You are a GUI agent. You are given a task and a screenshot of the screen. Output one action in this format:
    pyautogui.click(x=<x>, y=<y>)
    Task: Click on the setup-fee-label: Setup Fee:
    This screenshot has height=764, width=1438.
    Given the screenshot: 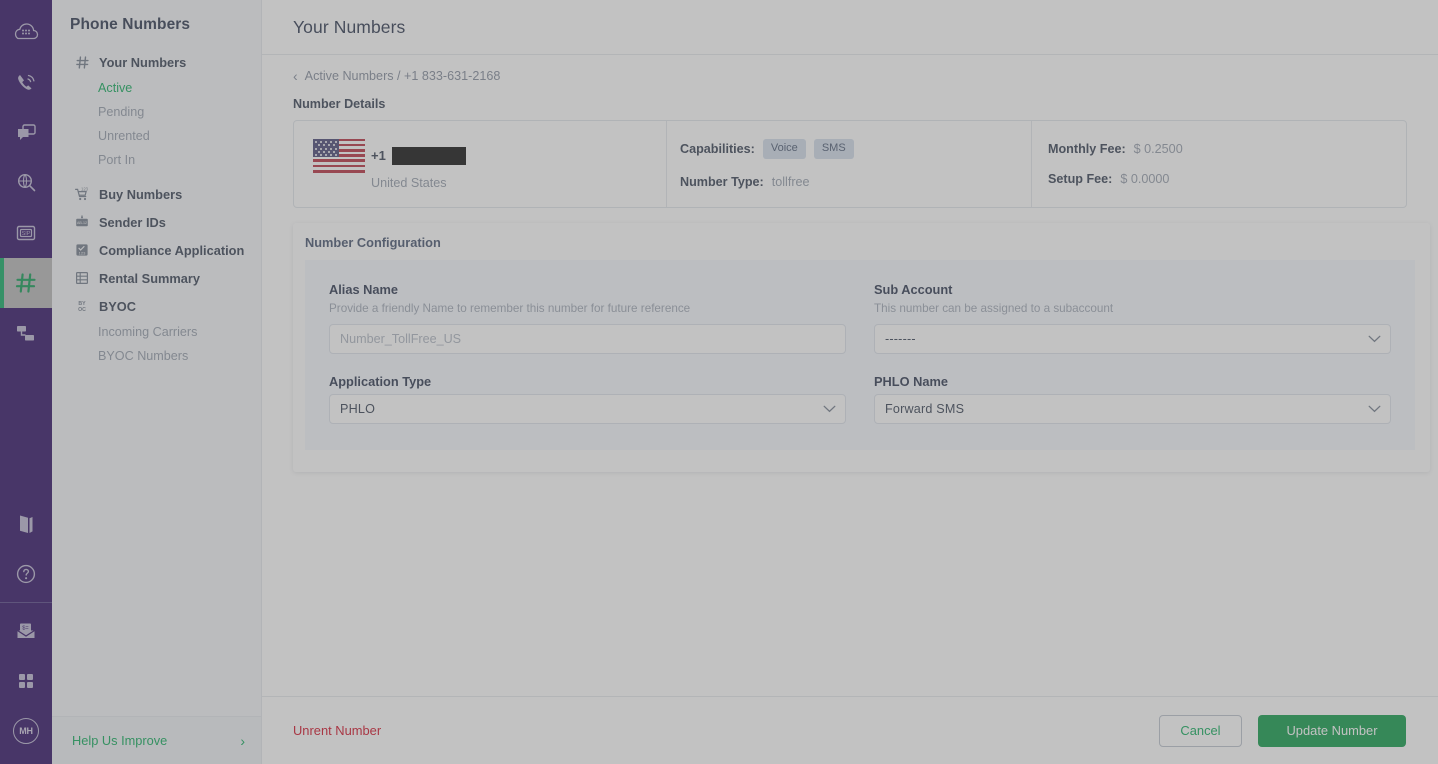 What is the action you would take?
    pyautogui.click(x=1080, y=179)
    